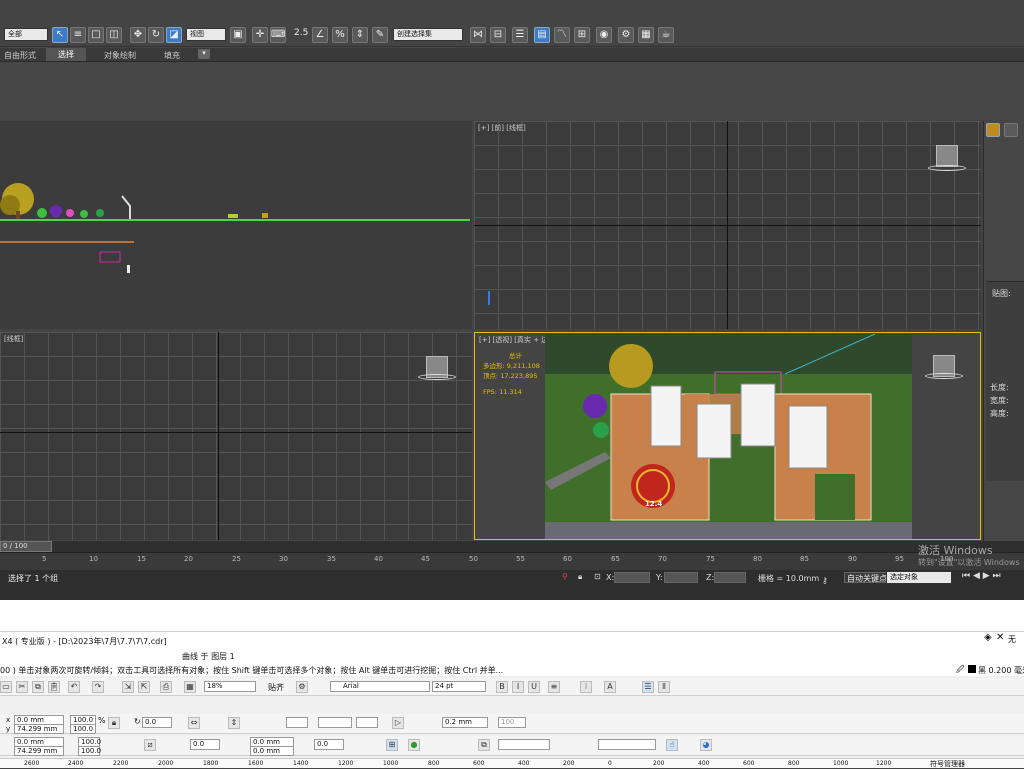  Describe the element at coordinates (38, 687) in the screenshot. I see `copy-icon: ⧉` at that location.